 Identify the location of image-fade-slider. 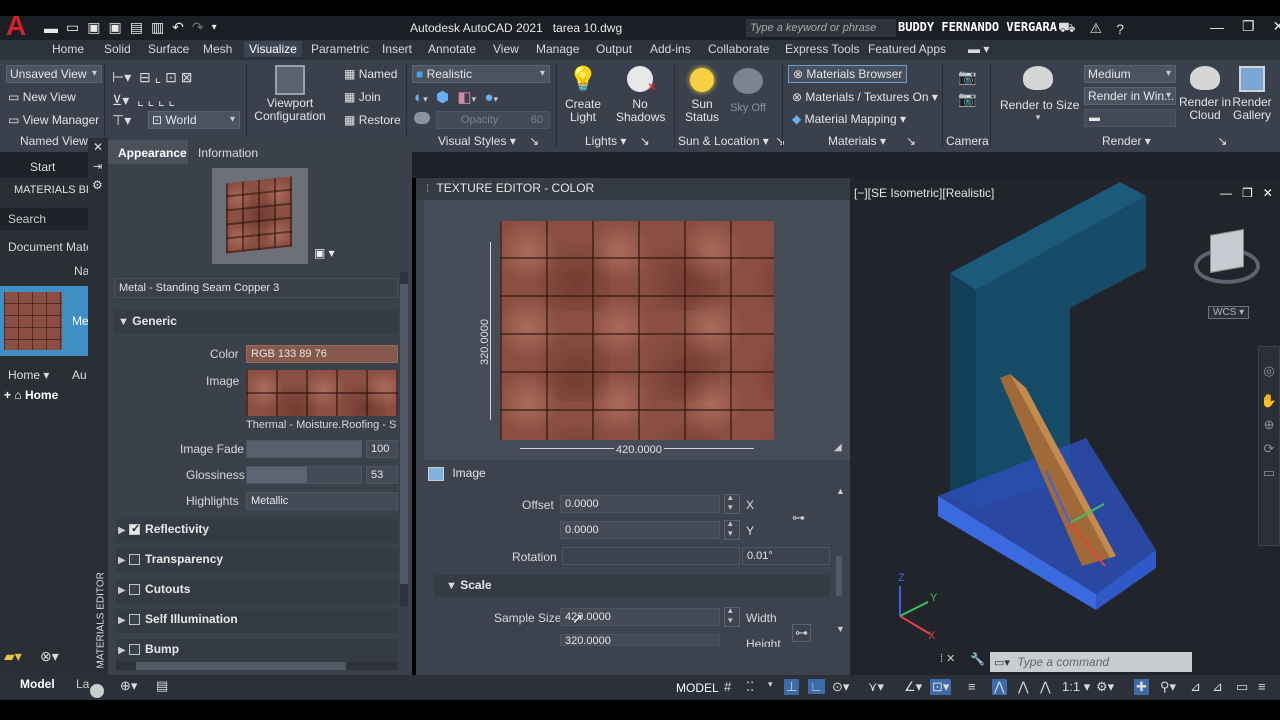
(304, 449).